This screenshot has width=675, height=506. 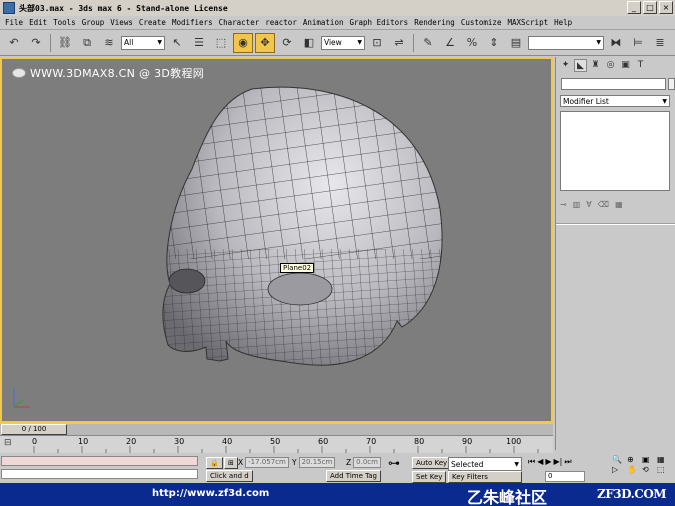 What do you see at coordinates (640, 65) in the screenshot?
I see `utilities-tab-icon: T` at bounding box center [640, 65].